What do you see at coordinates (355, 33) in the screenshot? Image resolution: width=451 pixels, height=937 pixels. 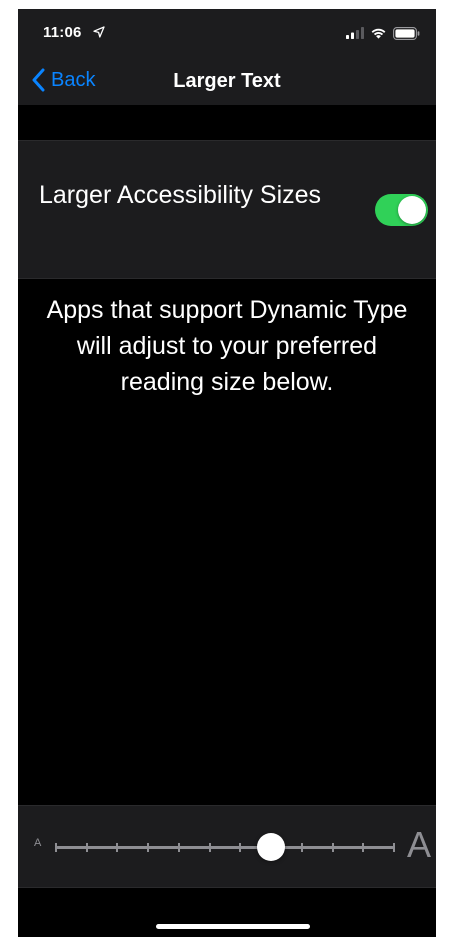 I see `signal-icon` at bounding box center [355, 33].